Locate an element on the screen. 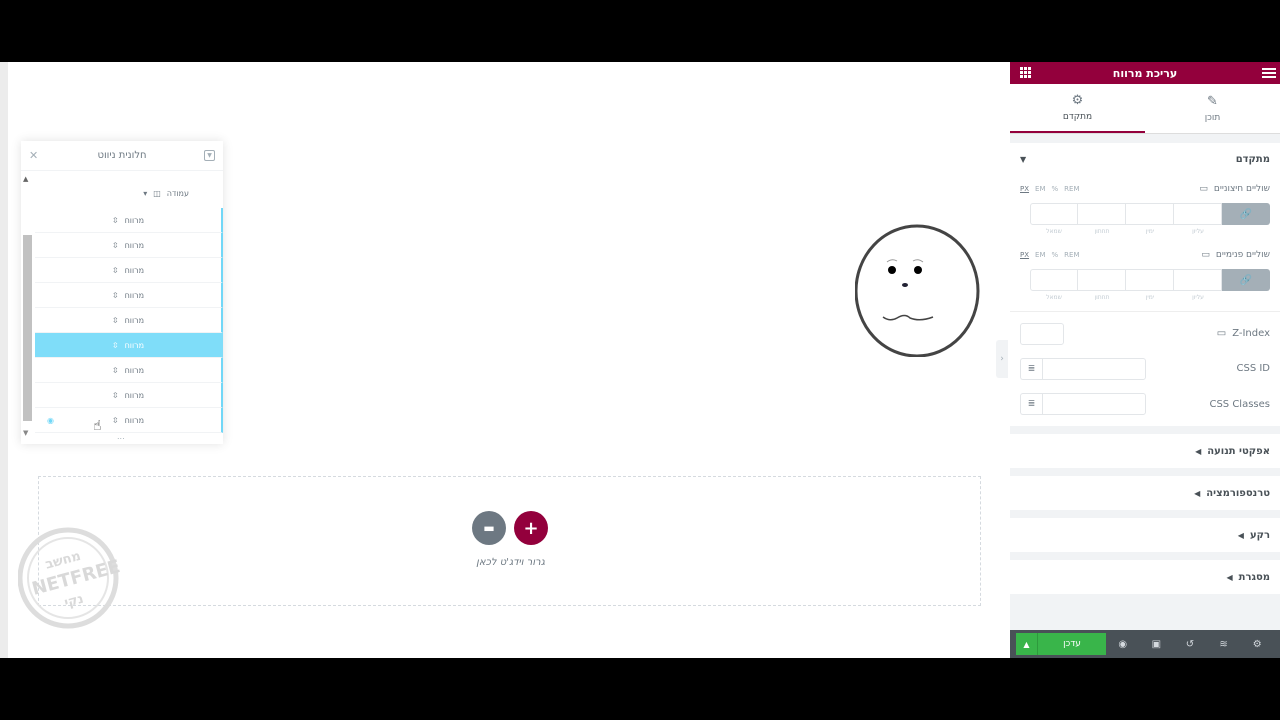  face-image is located at coordinates (917, 290).